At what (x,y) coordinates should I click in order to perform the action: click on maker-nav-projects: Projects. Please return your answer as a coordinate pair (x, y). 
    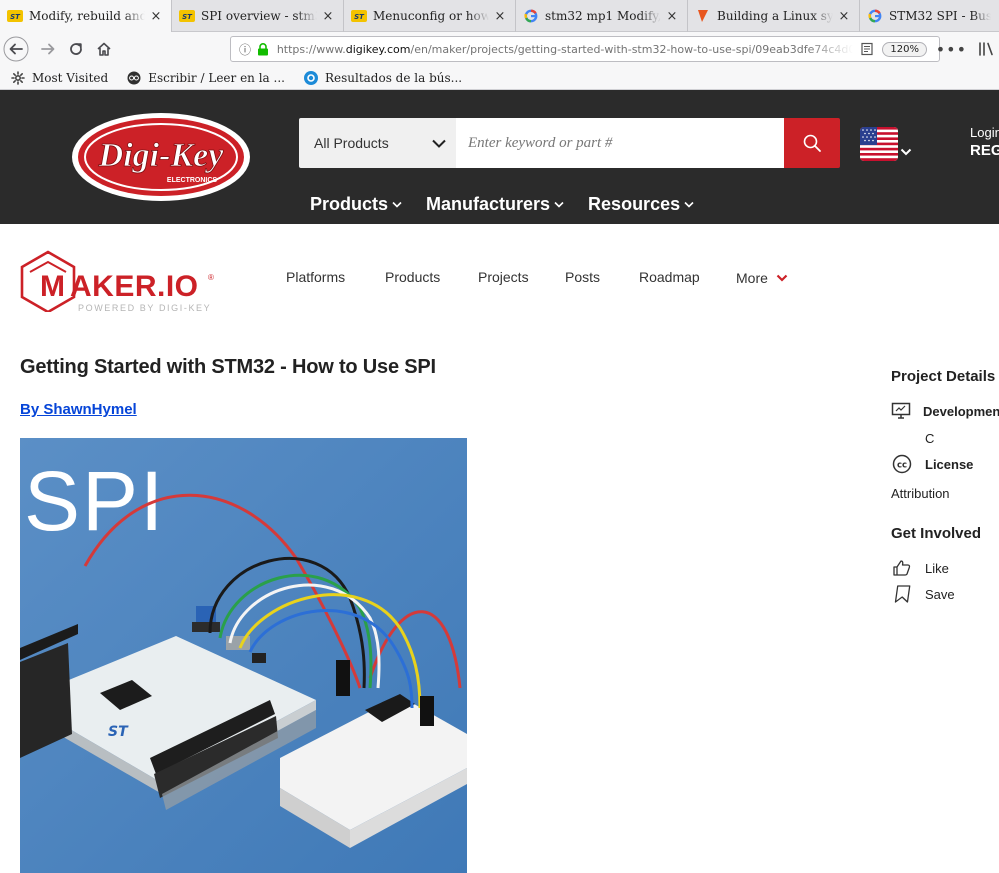
    Looking at the image, I should click on (503, 277).